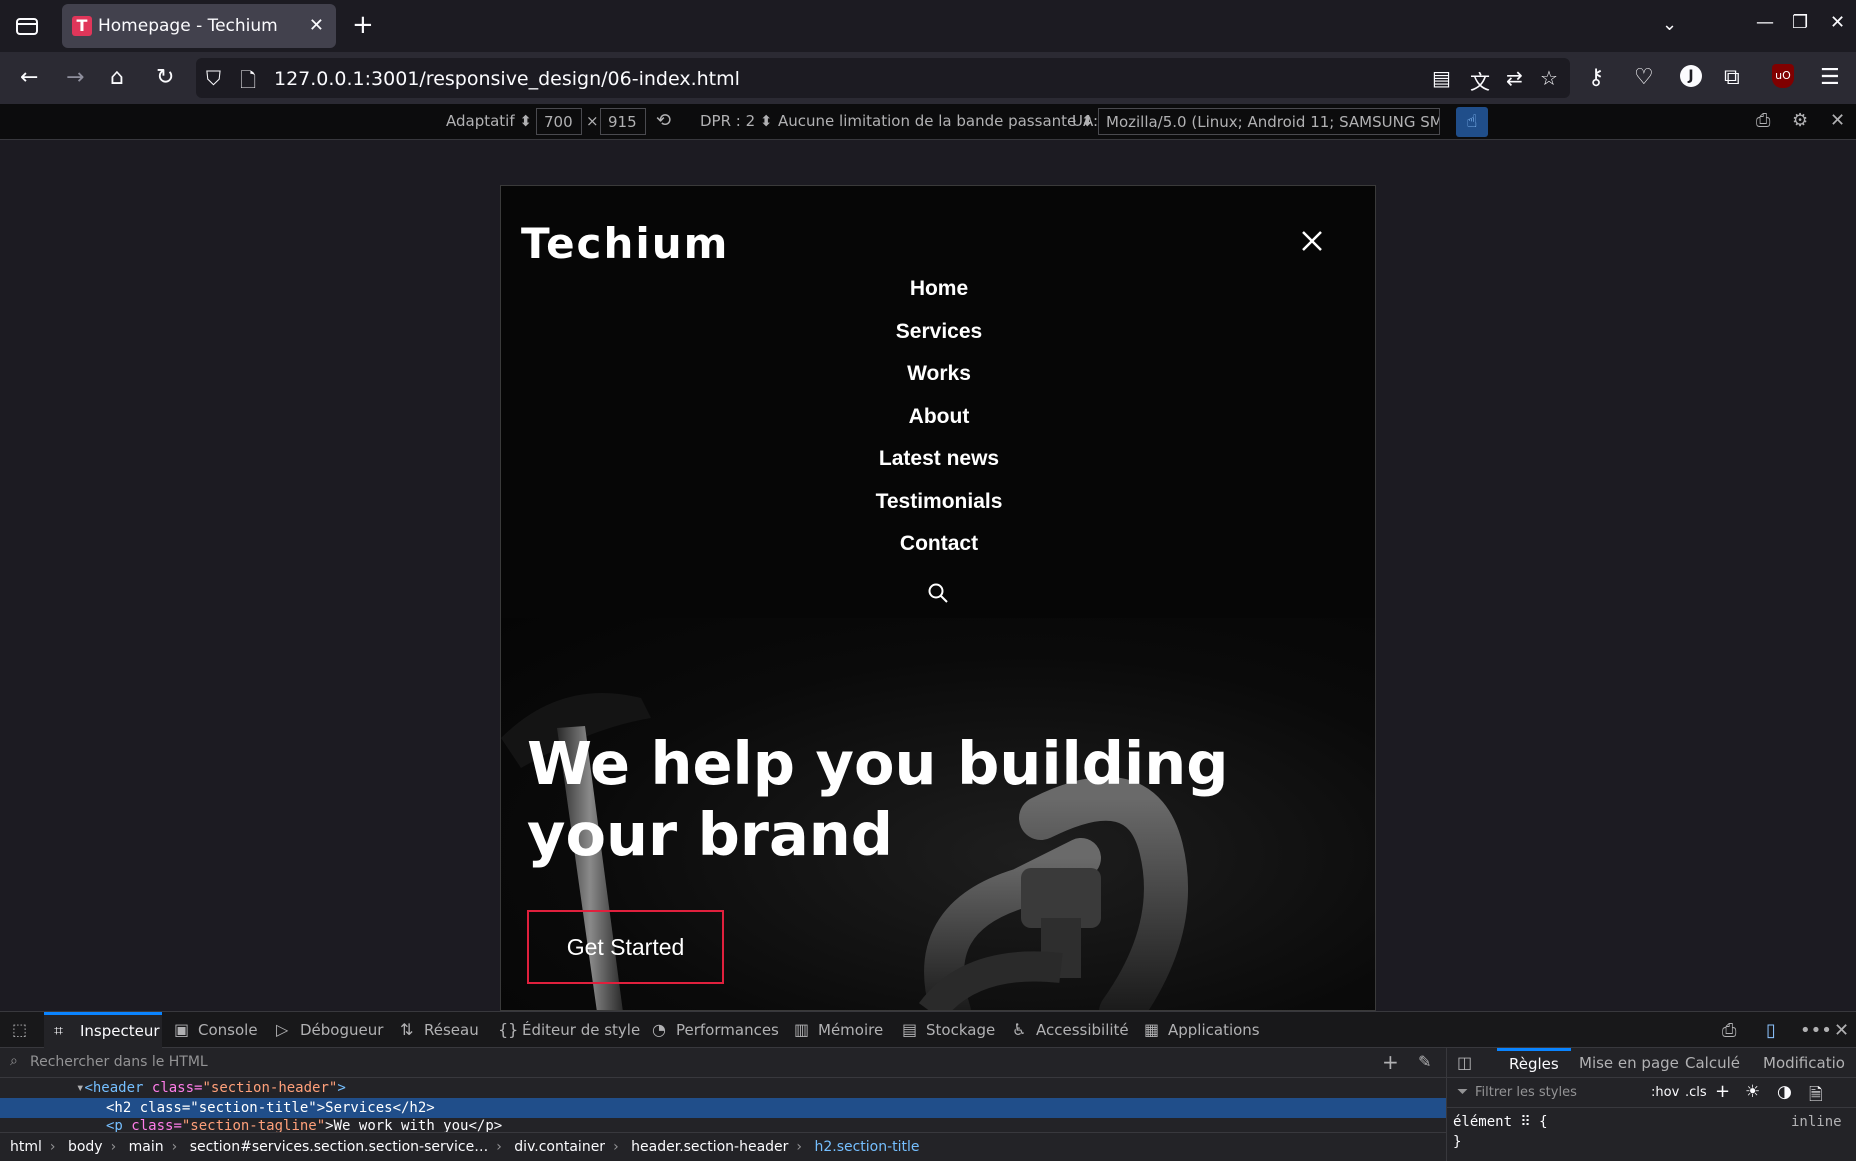  I want to click on tab-memory: ▥ Mémoire, so click(837, 1030).